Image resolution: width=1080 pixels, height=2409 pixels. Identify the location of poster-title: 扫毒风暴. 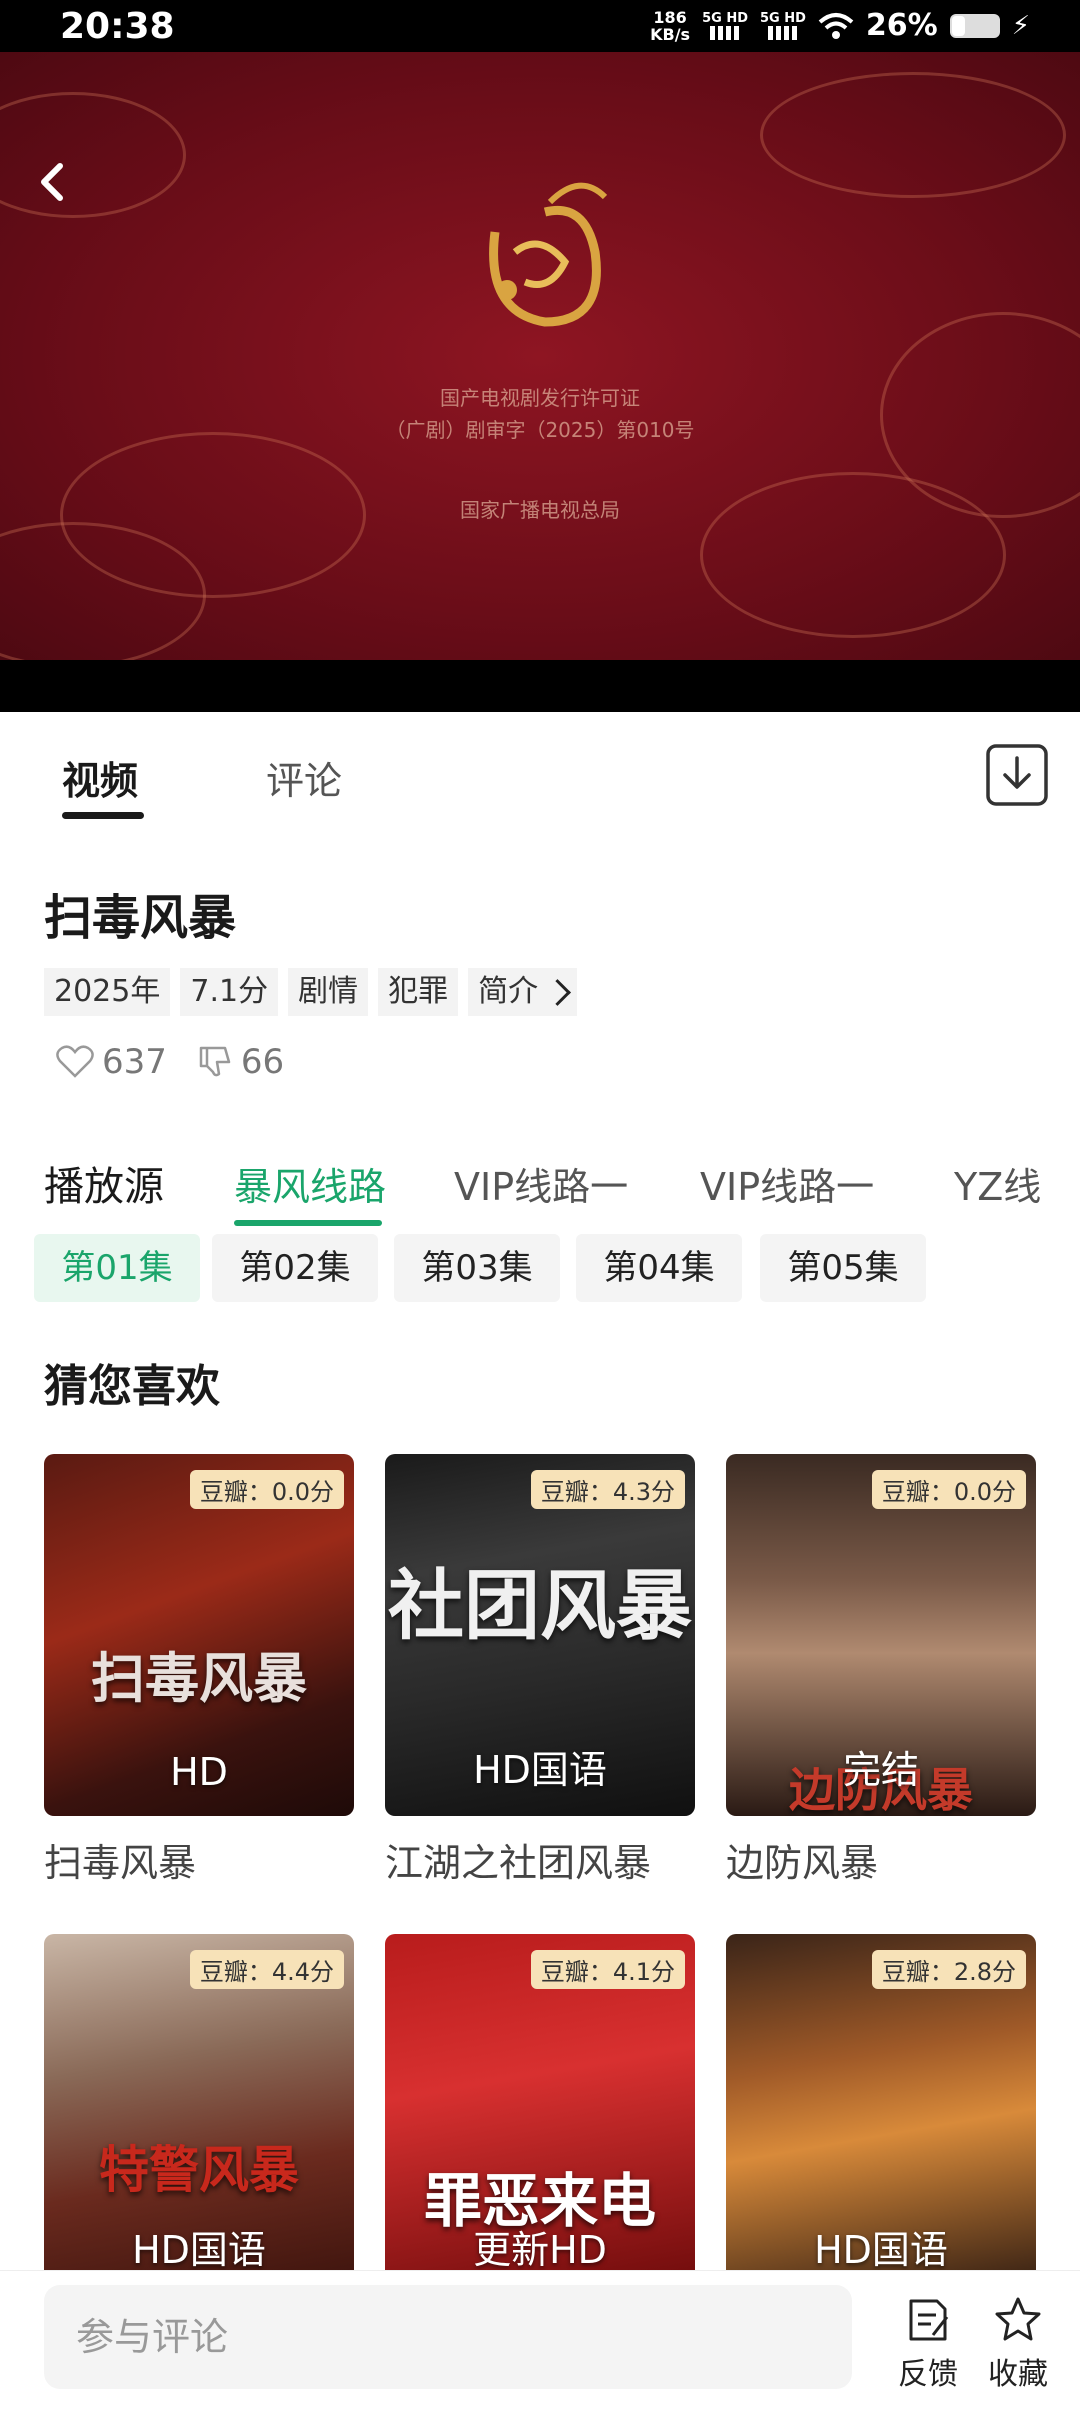
(199, 1678).